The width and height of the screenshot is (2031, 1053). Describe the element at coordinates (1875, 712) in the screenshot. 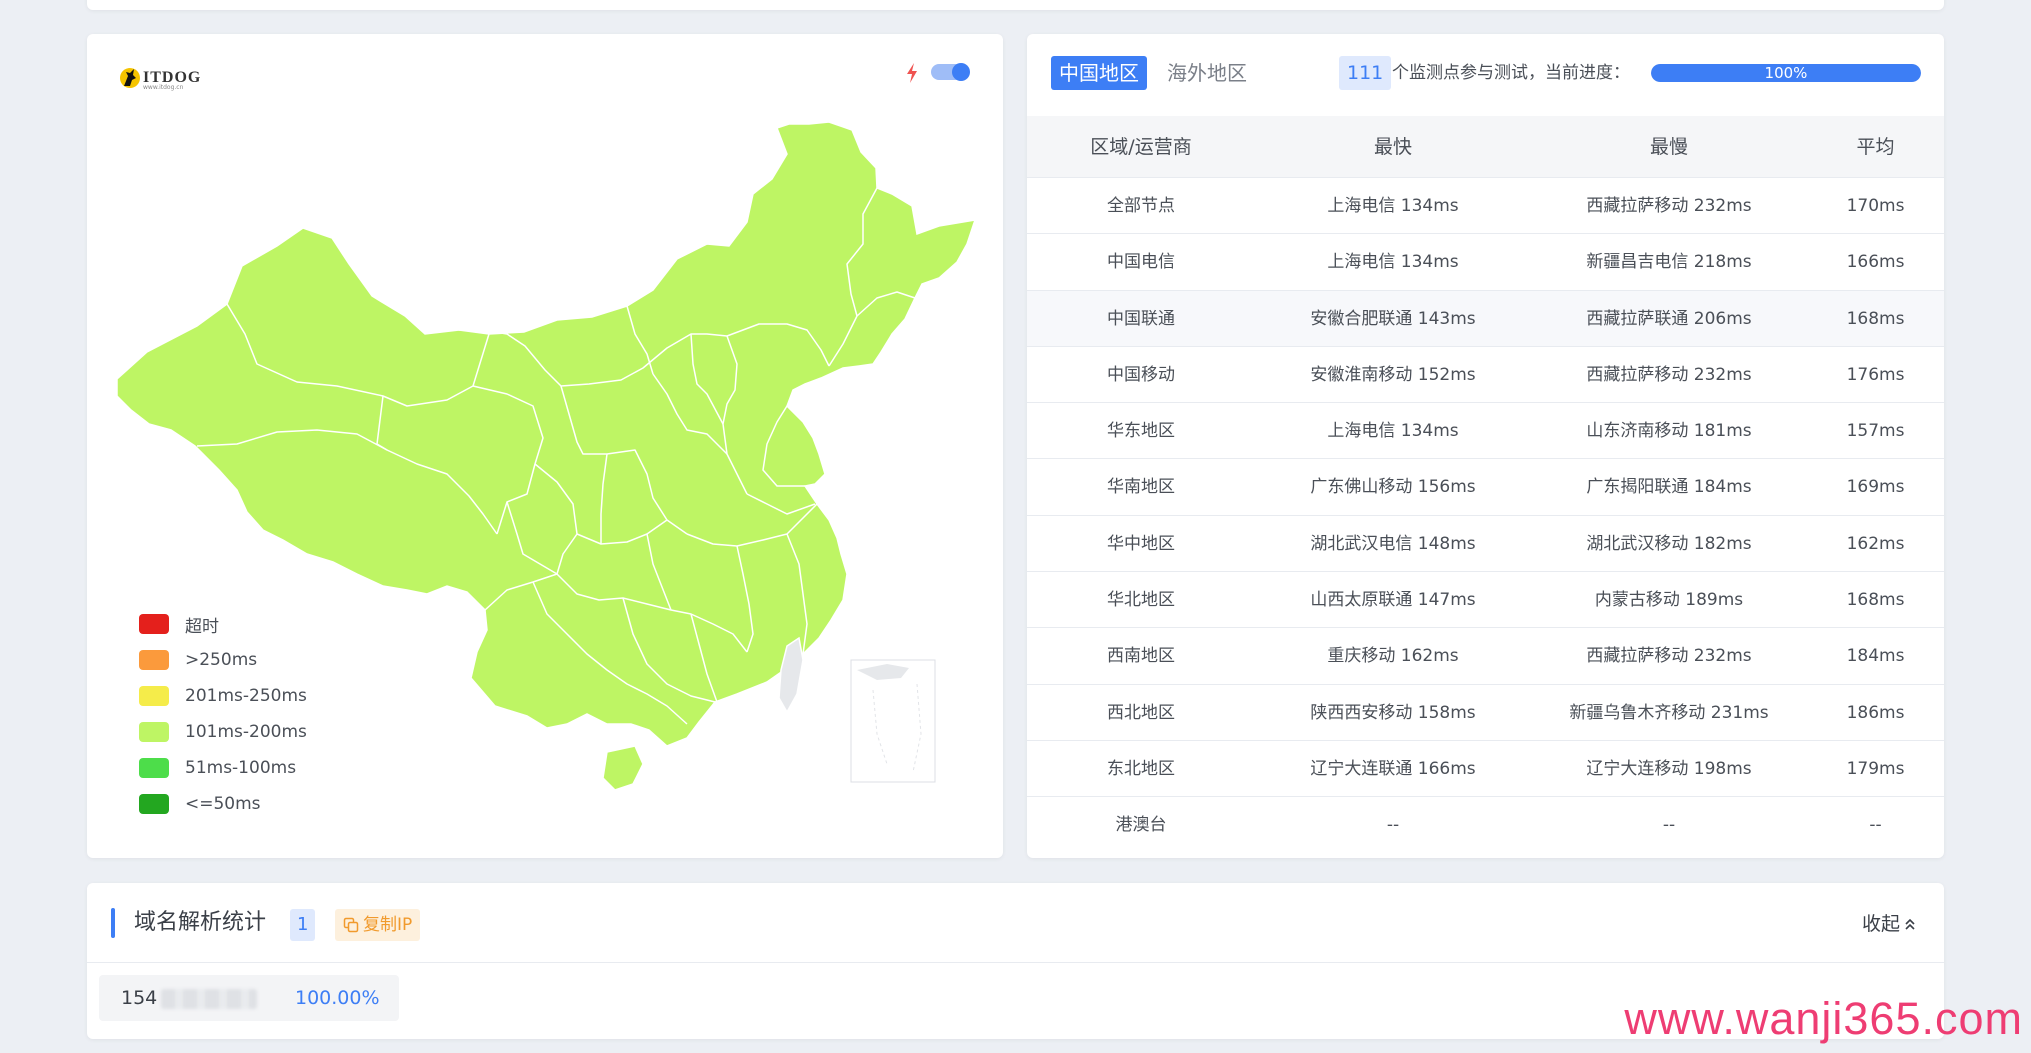

I see `cell-average: 186ms` at that location.